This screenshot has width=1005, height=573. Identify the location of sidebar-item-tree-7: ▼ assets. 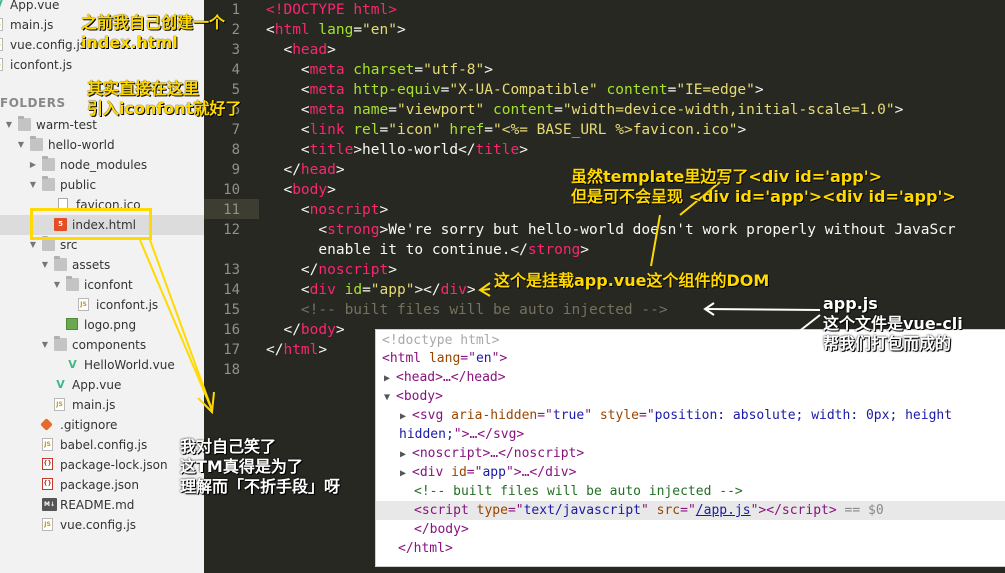
(102, 265).